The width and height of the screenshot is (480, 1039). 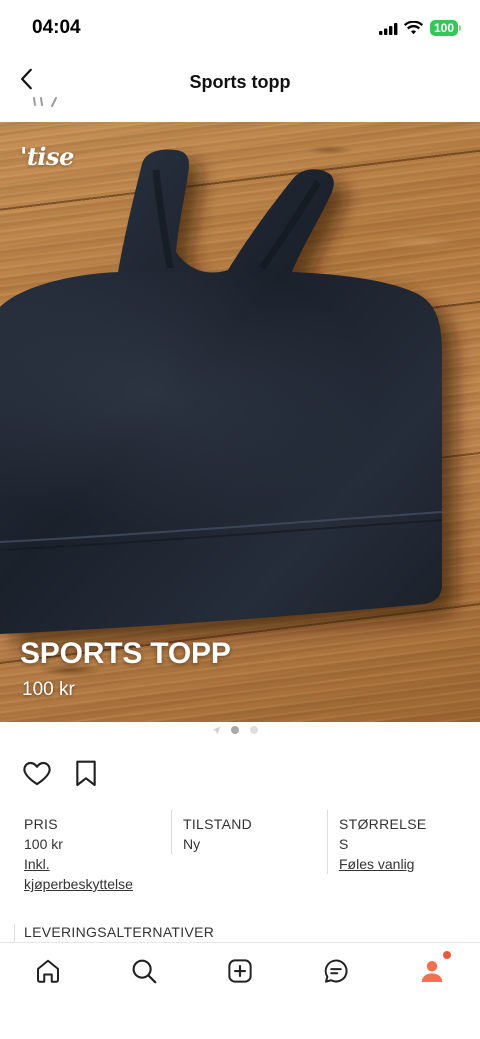 I want to click on plus-square-icon, so click(x=240, y=971).